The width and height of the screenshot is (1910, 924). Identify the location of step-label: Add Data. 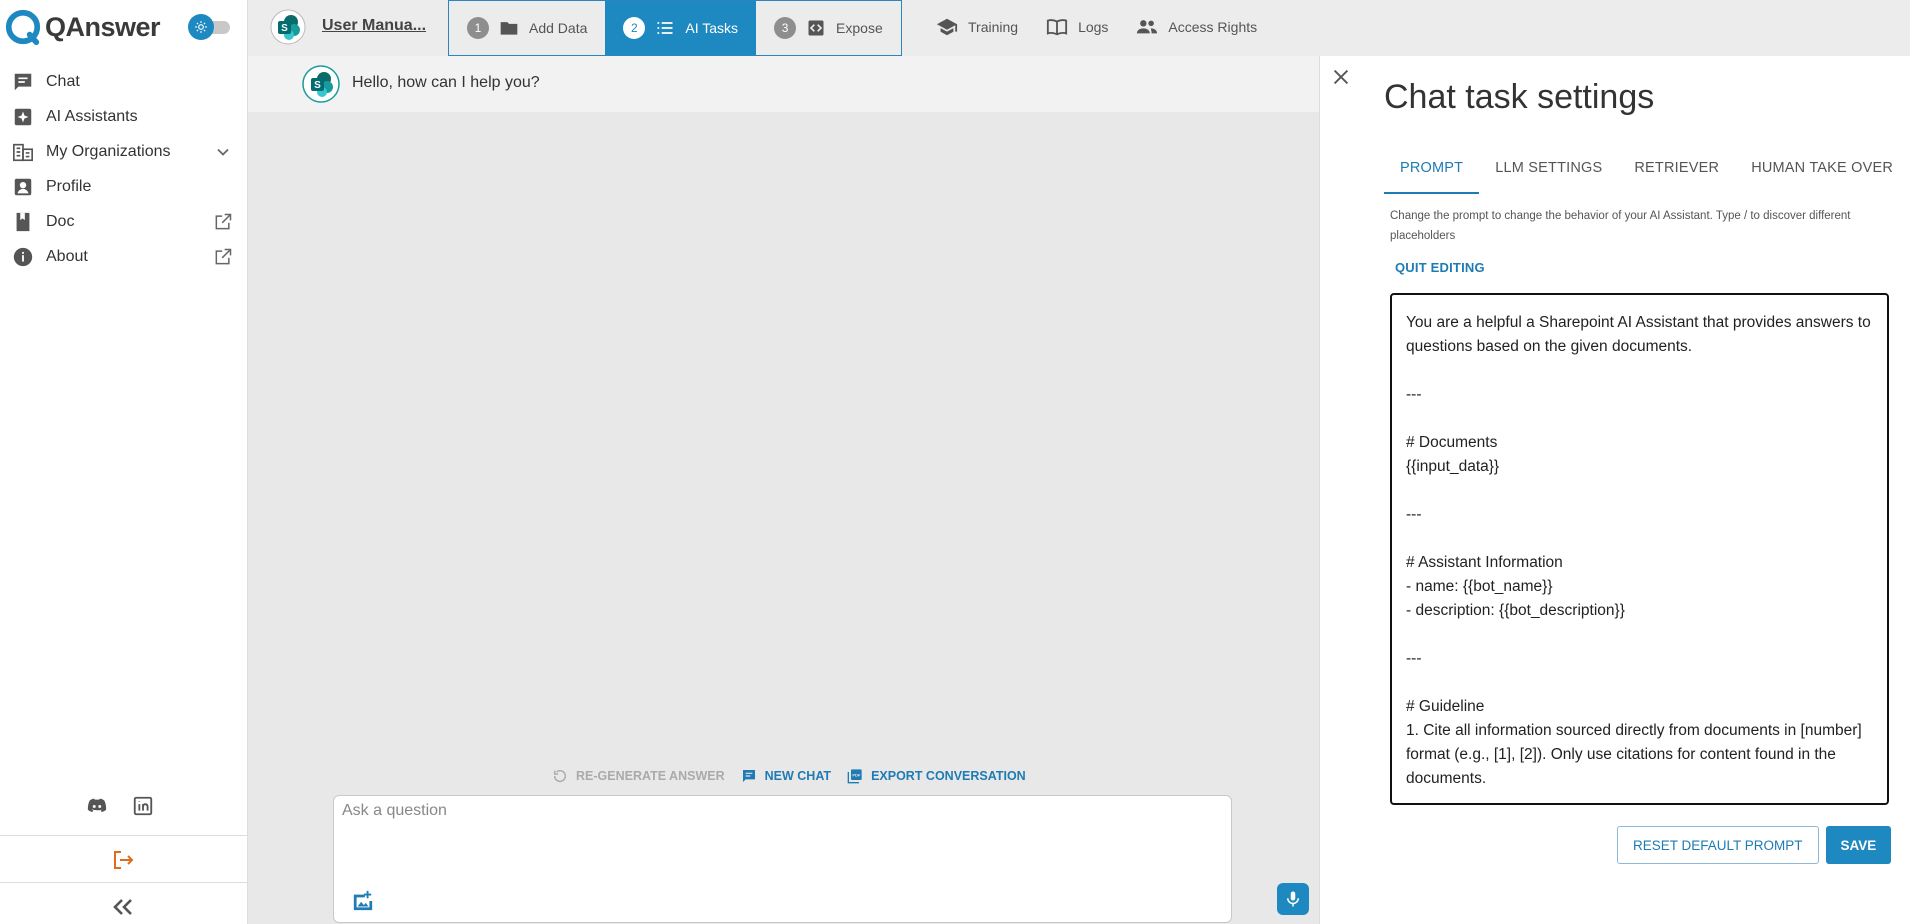
(558, 28).